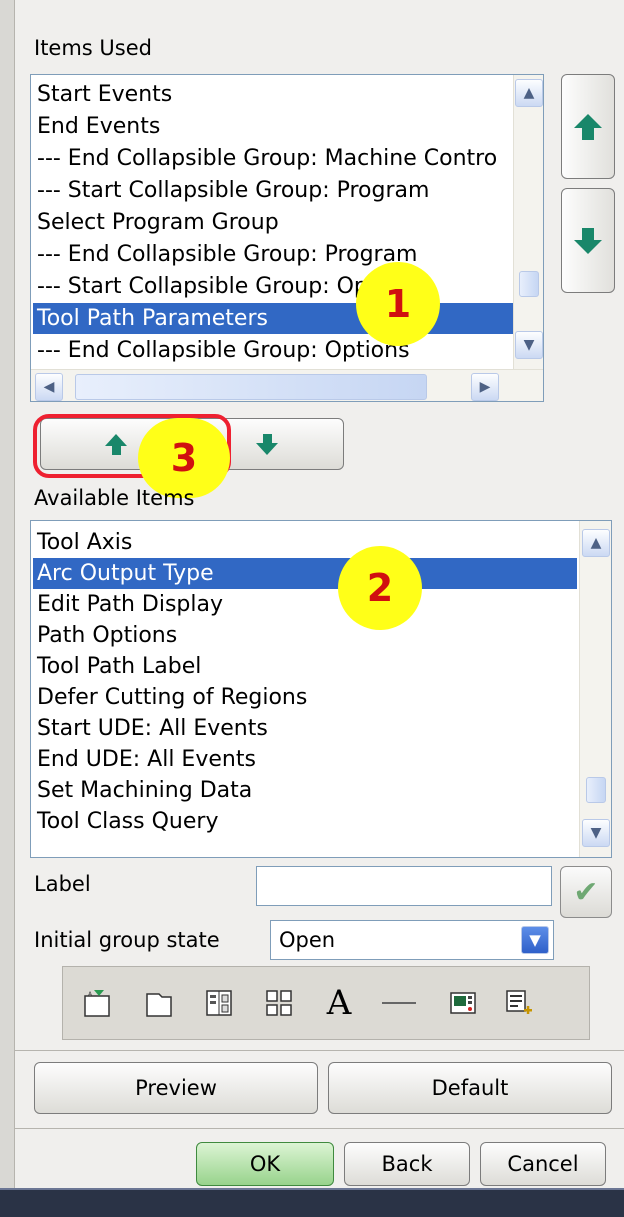 The width and height of the screenshot is (624, 1217). I want to click on move-item-up-button, so click(588, 126).